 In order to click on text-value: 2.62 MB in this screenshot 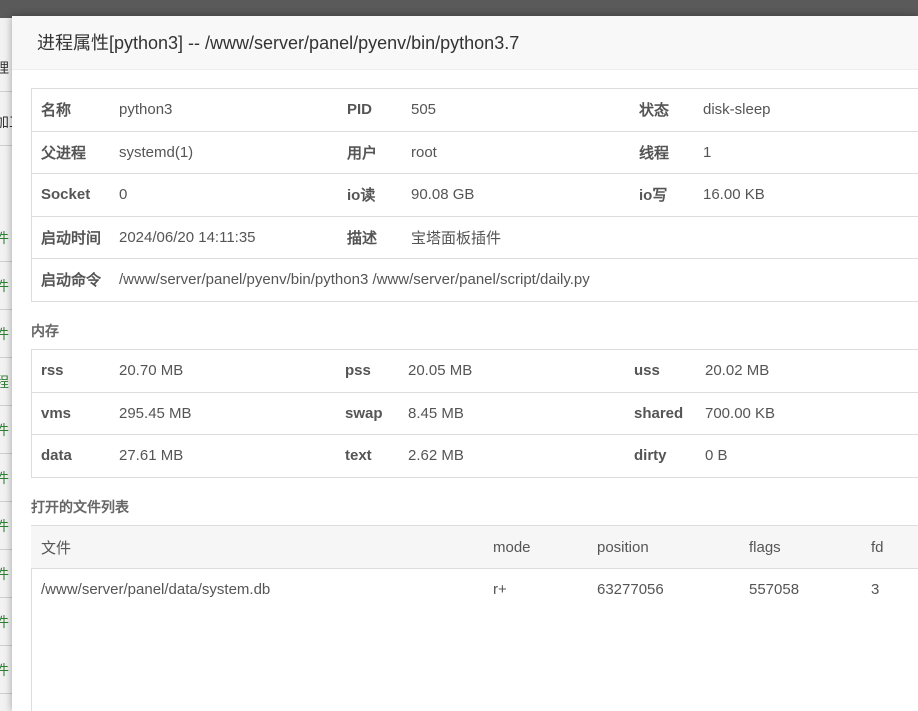, I will do `click(521, 456)`.